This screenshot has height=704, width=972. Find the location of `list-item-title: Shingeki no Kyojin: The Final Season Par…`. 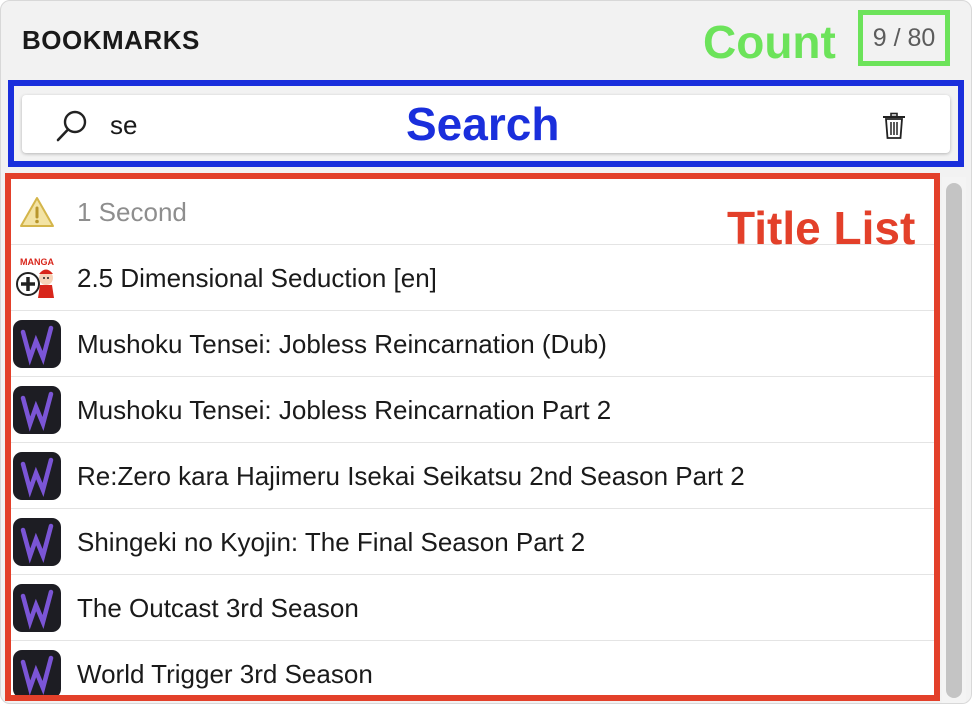

list-item-title: Shingeki no Kyojin: The Final Season Par… is located at coordinates (331, 542).